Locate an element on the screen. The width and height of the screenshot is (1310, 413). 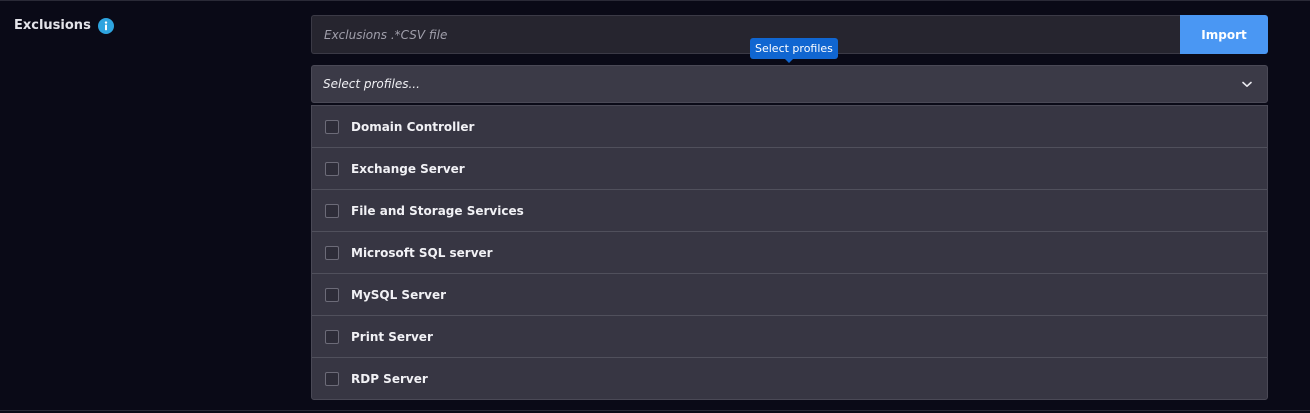
exclusions-file-input: Exclusions .*CSV file is located at coordinates (745, 34).